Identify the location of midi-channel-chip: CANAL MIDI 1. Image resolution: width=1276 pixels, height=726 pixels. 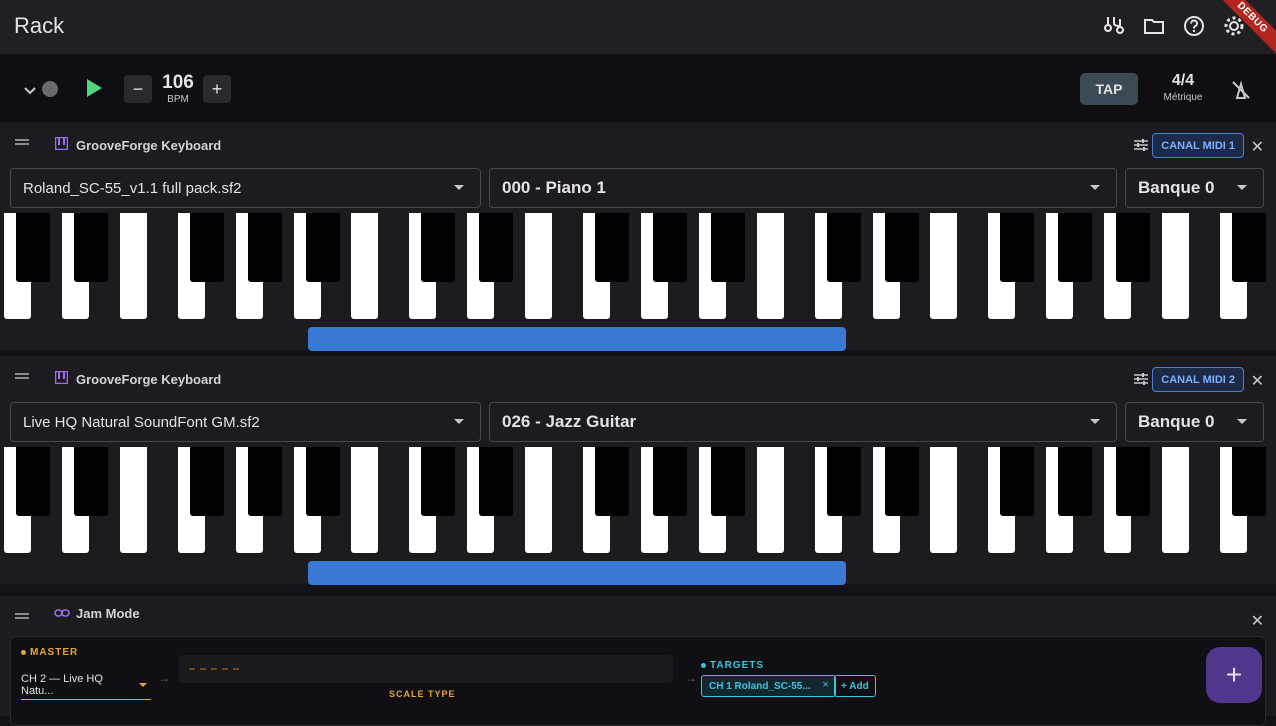
(1198, 145).